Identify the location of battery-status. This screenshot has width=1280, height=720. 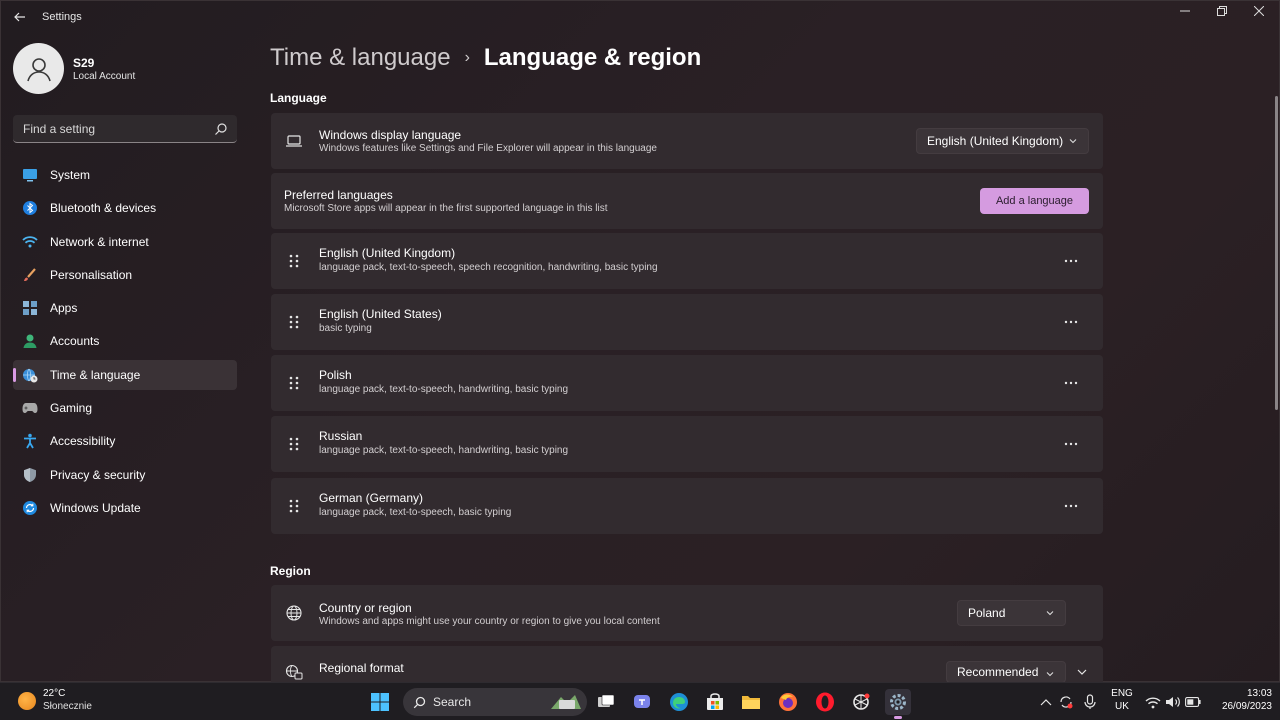
(1193, 702).